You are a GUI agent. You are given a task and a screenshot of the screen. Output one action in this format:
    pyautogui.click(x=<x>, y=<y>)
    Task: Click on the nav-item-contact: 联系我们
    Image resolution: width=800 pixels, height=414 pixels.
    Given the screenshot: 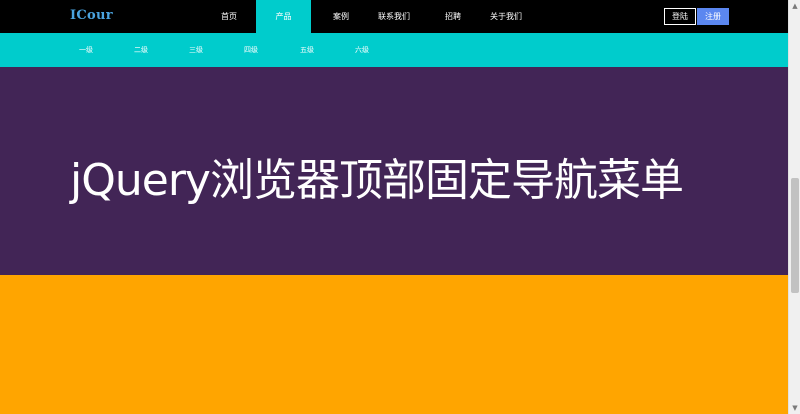 What is the action you would take?
    pyautogui.click(x=394, y=16)
    